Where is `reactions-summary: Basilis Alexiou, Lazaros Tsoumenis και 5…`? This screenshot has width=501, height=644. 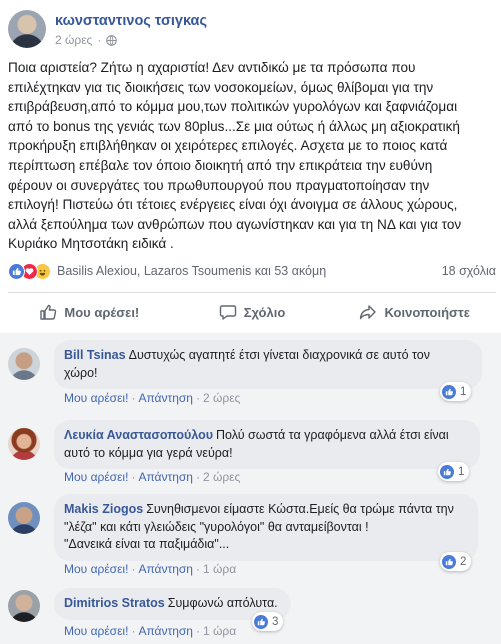 reactions-summary: Basilis Alexiou, Lazaros Tsoumenis και 5… is located at coordinates (252, 271).